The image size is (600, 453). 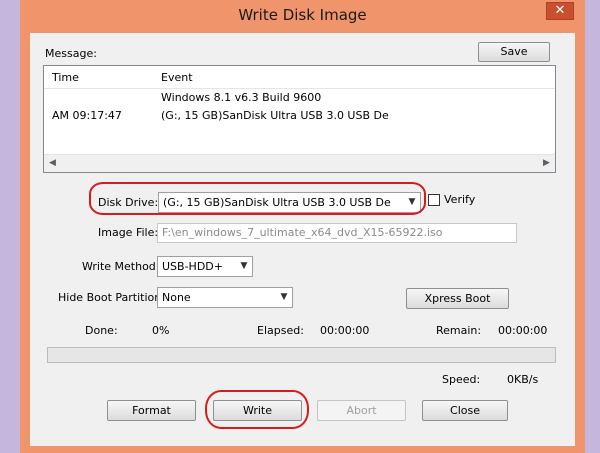 I want to click on header-divider, so click(x=299, y=88).